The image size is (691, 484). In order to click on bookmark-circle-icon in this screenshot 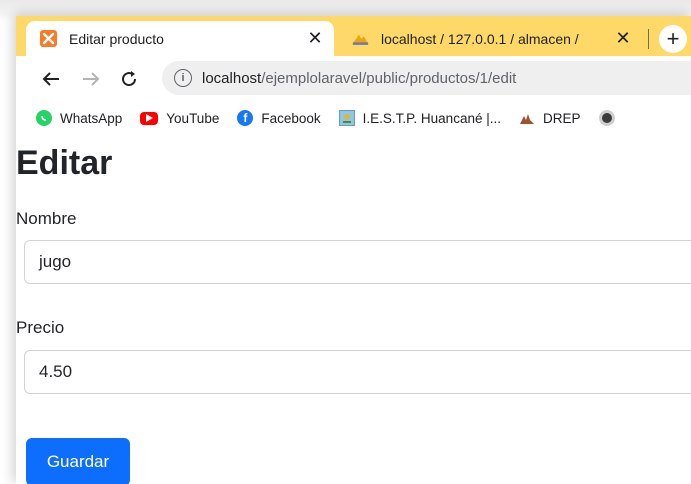, I will do `click(606, 118)`.